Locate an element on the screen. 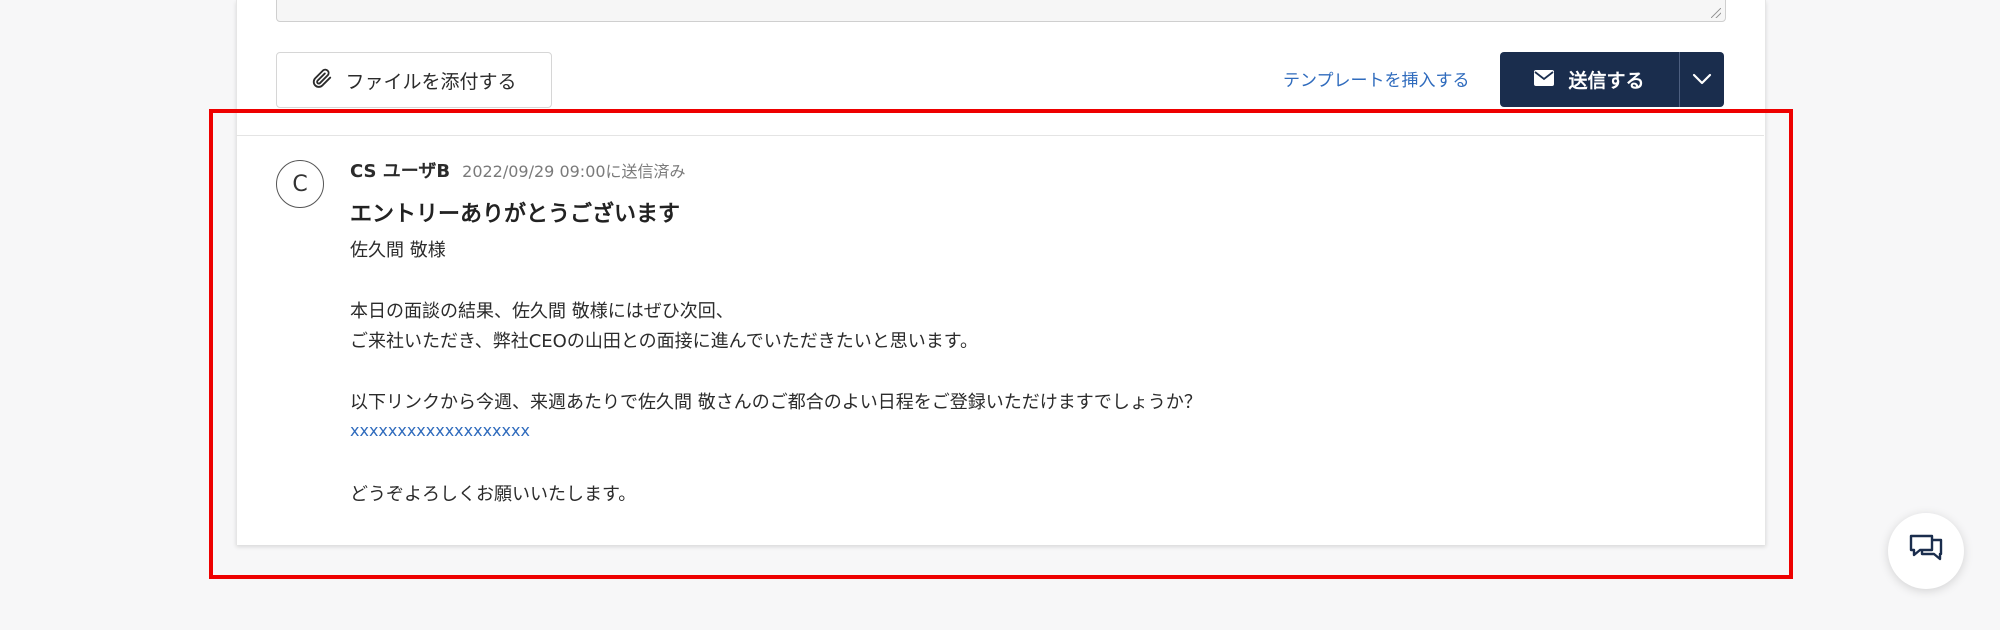 The height and width of the screenshot is (630, 2000). attach-file-label: ファイルを添付する is located at coordinates (431, 81).